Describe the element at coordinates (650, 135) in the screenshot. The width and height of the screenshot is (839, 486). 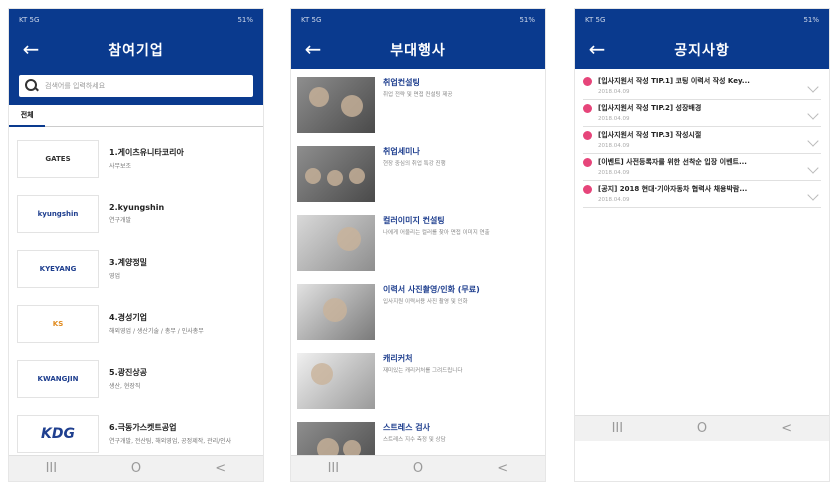
I see `notice-title: [입사지원서 작성 TIP.3] 작성시절` at that location.